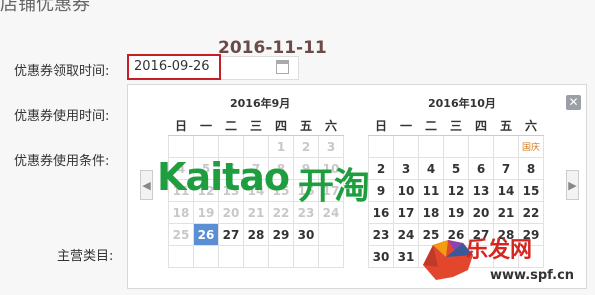 Image resolution: width=595 pixels, height=295 pixels. What do you see at coordinates (223, 177) in the screenshot?
I see `kaitao-logo: Kaitao` at bounding box center [223, 177].